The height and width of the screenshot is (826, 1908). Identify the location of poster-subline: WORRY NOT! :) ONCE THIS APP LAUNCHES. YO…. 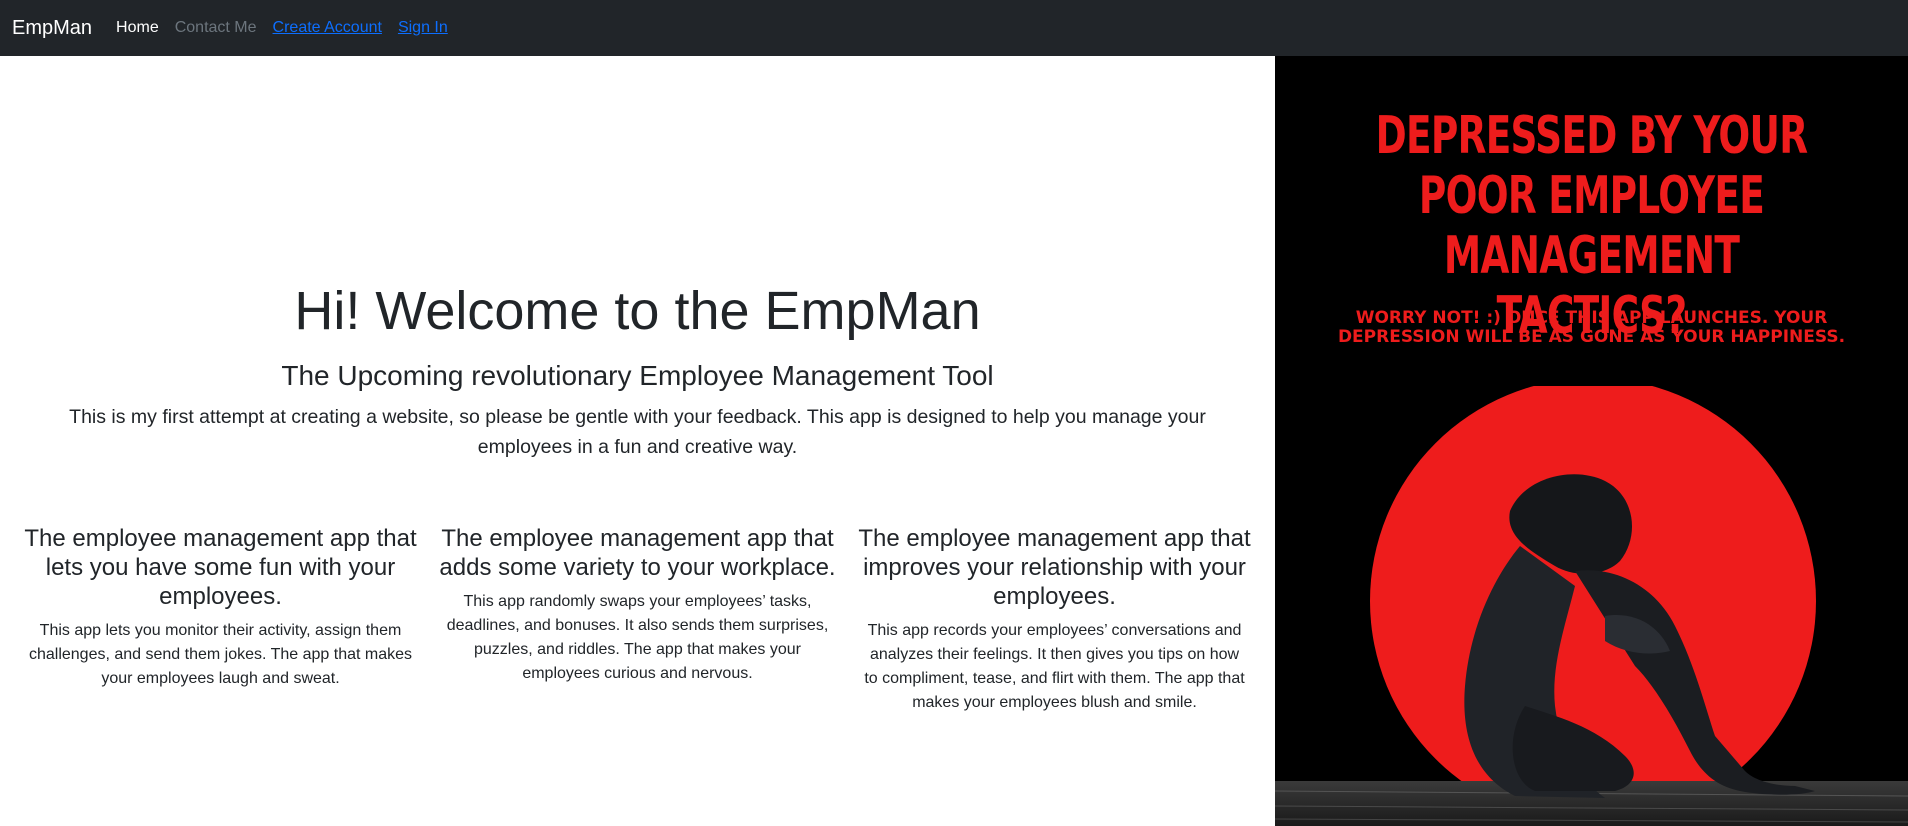
(1591, 327).